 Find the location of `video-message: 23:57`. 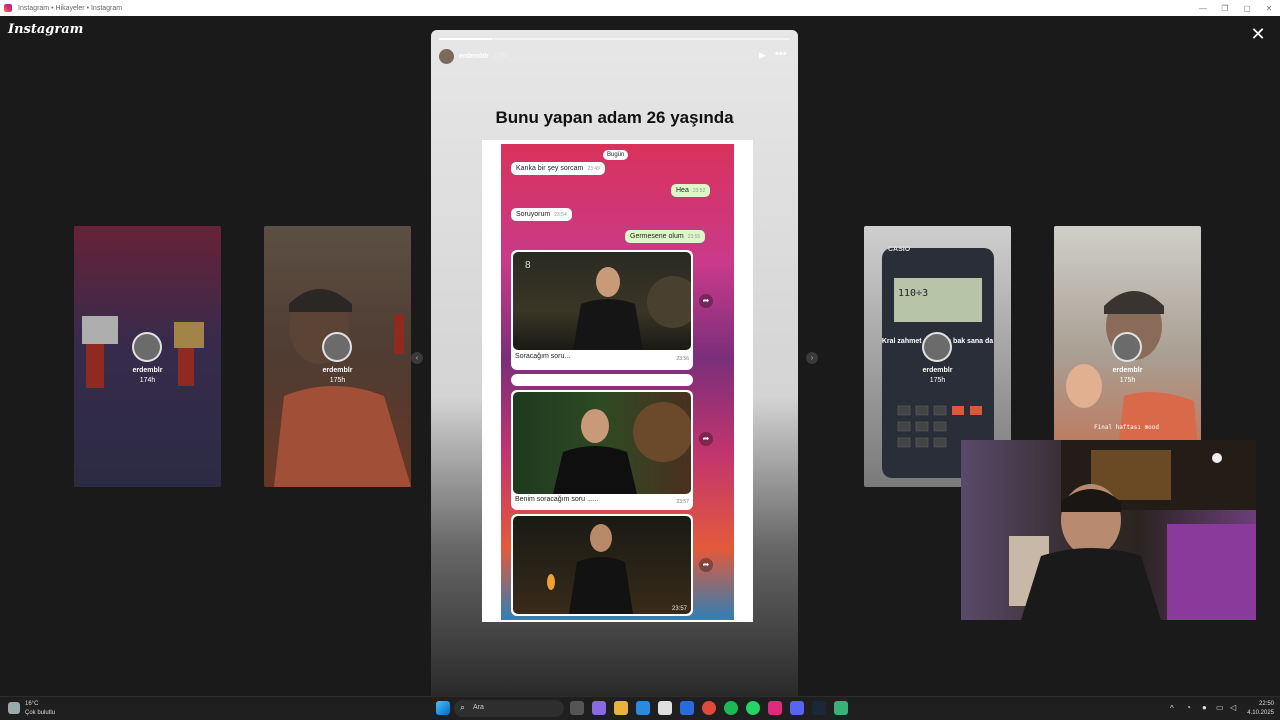

video-message: 23:57 is located at coordinates (602, 565).